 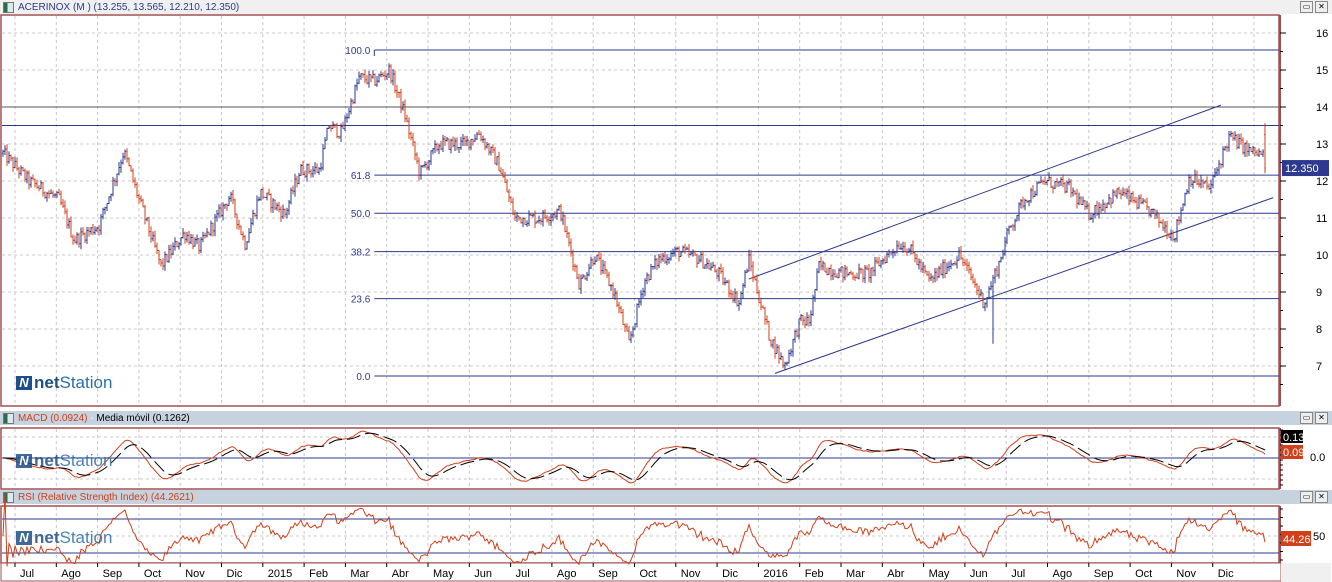 I want to click on price-axis-label: 11, so click(x=1321, y=219).